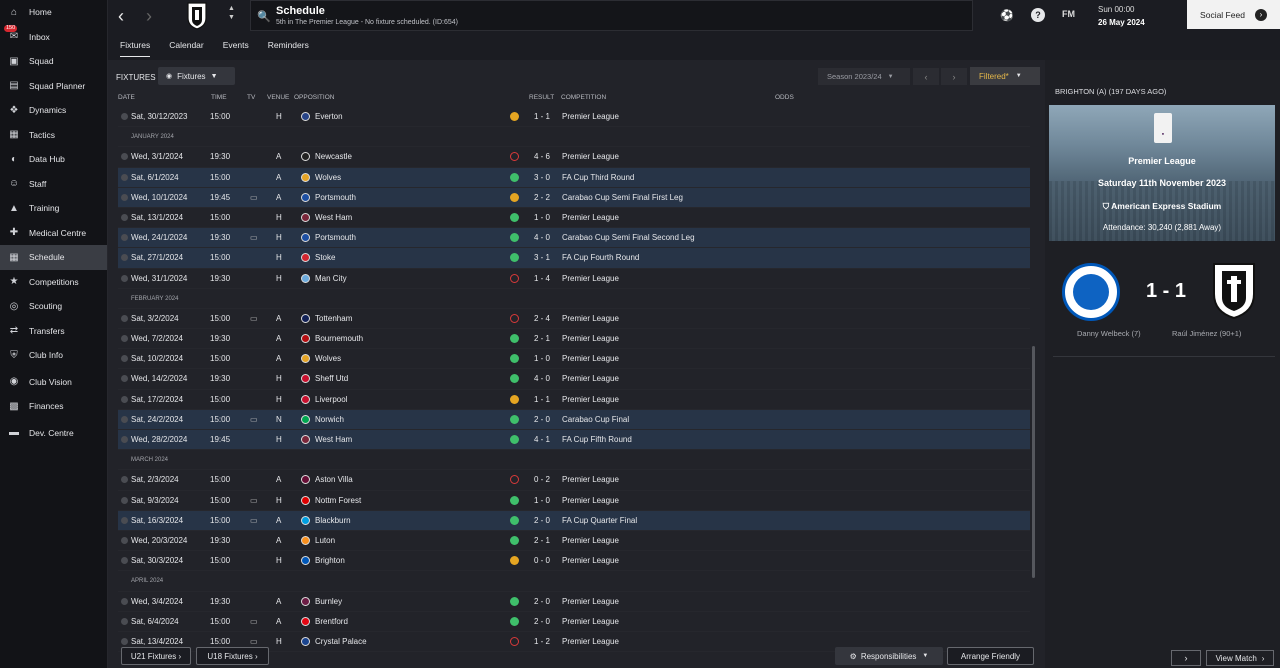 The height and width of the screenshot is (668, 1280). What do you see at coordinates (53, 159) in the screenshot?
I see `sidebar-item-data-hub: ◐ Data Hub` at bounding box center [53, 159].